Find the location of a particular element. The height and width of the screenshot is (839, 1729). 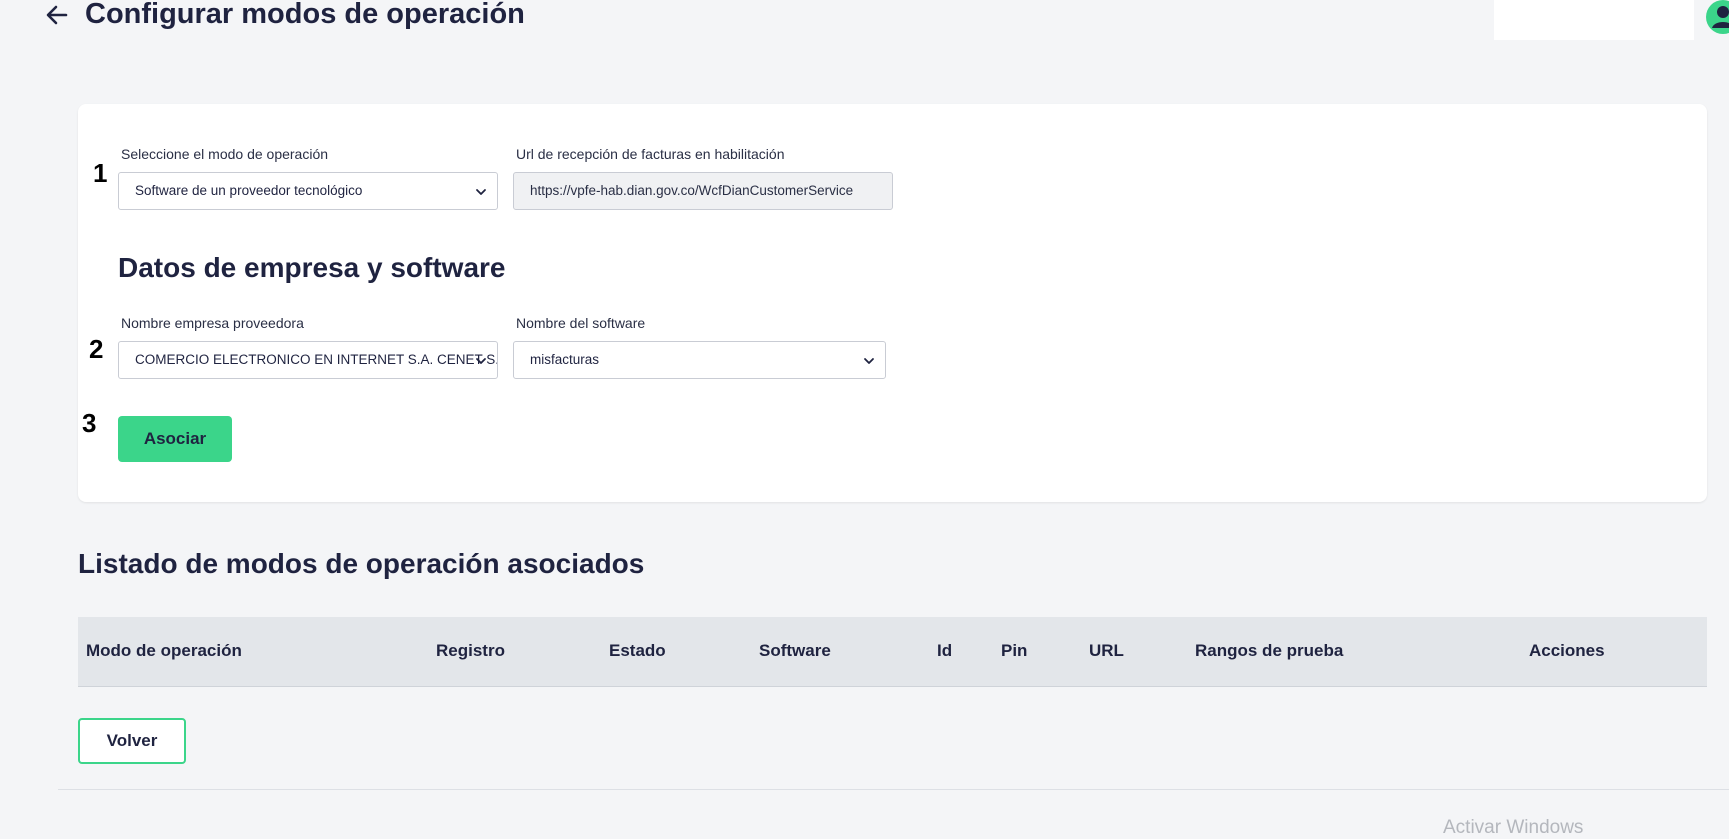

company-software-section-title: Datos de empresa y software is located at coordinates (312, 267).